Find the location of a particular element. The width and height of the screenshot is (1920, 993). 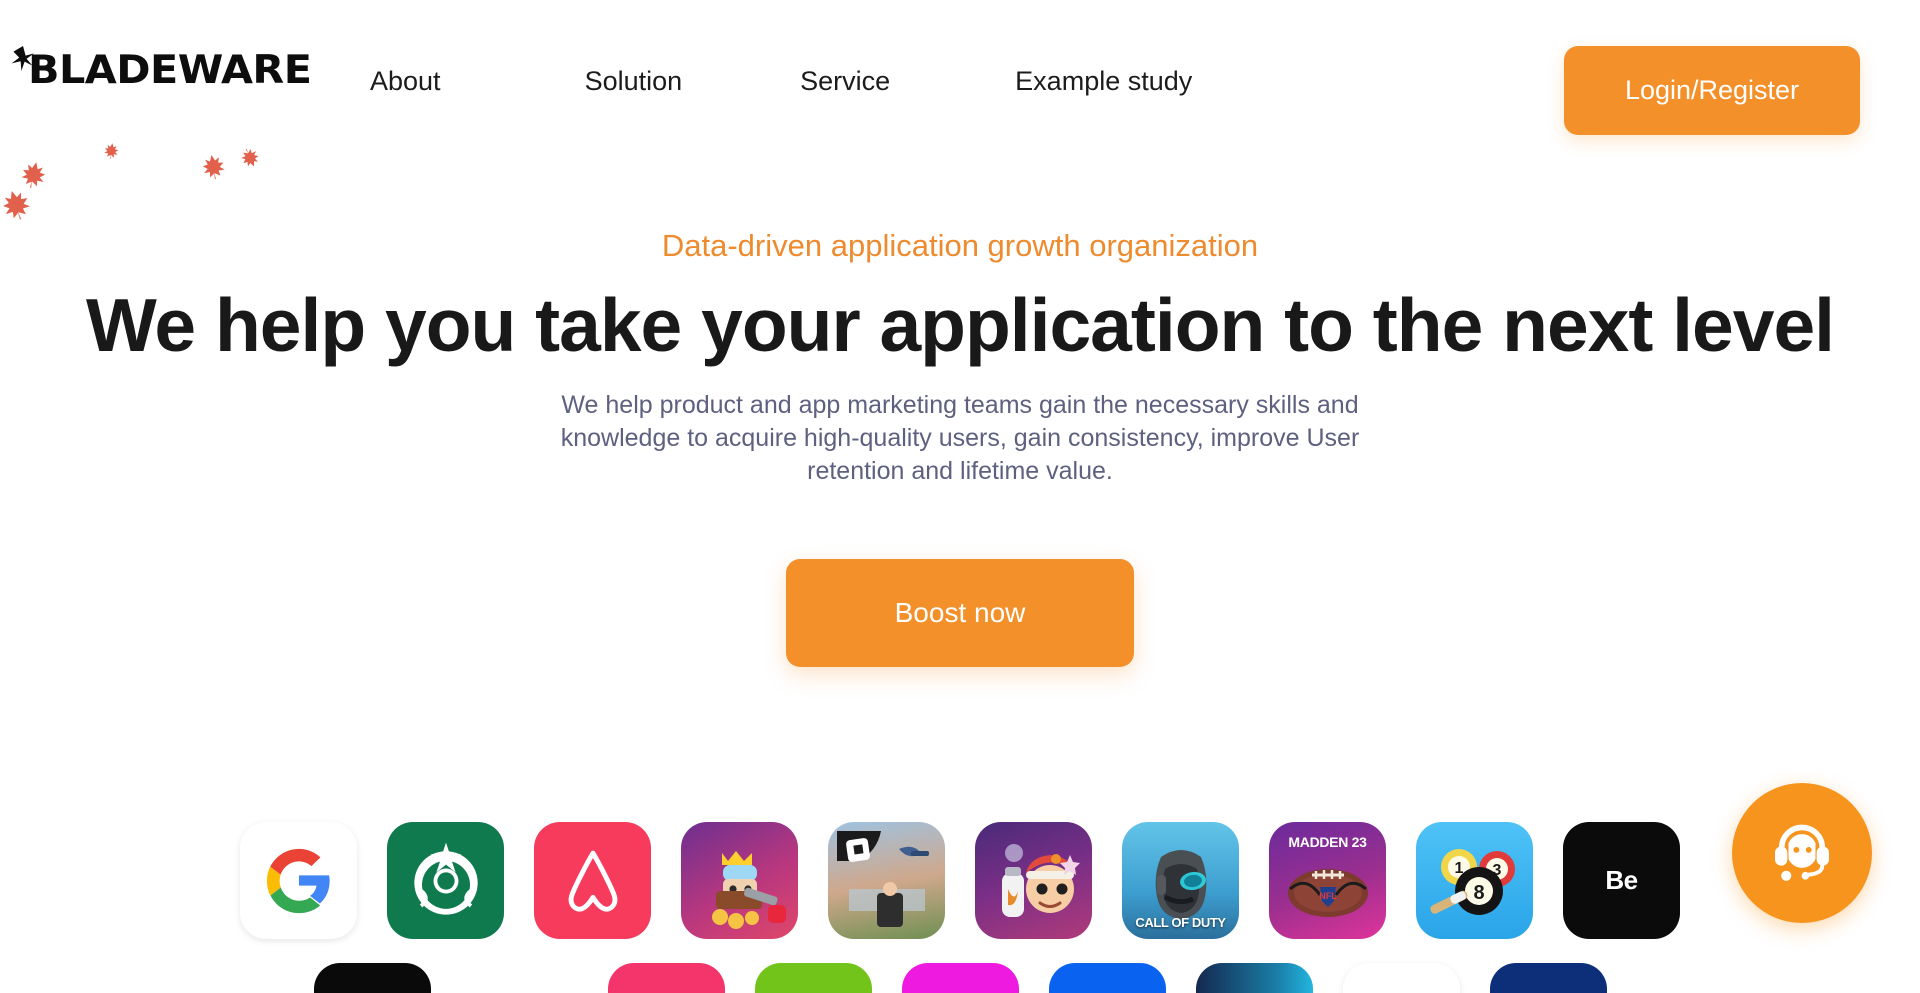

subway-surfers-icon is located at coordinates (1033, 880).